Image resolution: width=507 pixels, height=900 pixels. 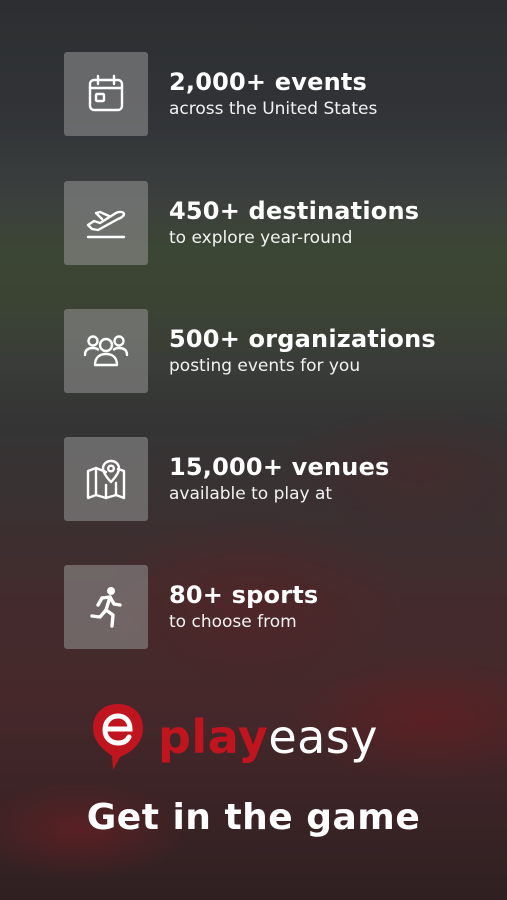 What do you see at coordinates (244, 595) in the screenshot?
I see `feature-title: 80+ sports` at bounding box center [244, 595].